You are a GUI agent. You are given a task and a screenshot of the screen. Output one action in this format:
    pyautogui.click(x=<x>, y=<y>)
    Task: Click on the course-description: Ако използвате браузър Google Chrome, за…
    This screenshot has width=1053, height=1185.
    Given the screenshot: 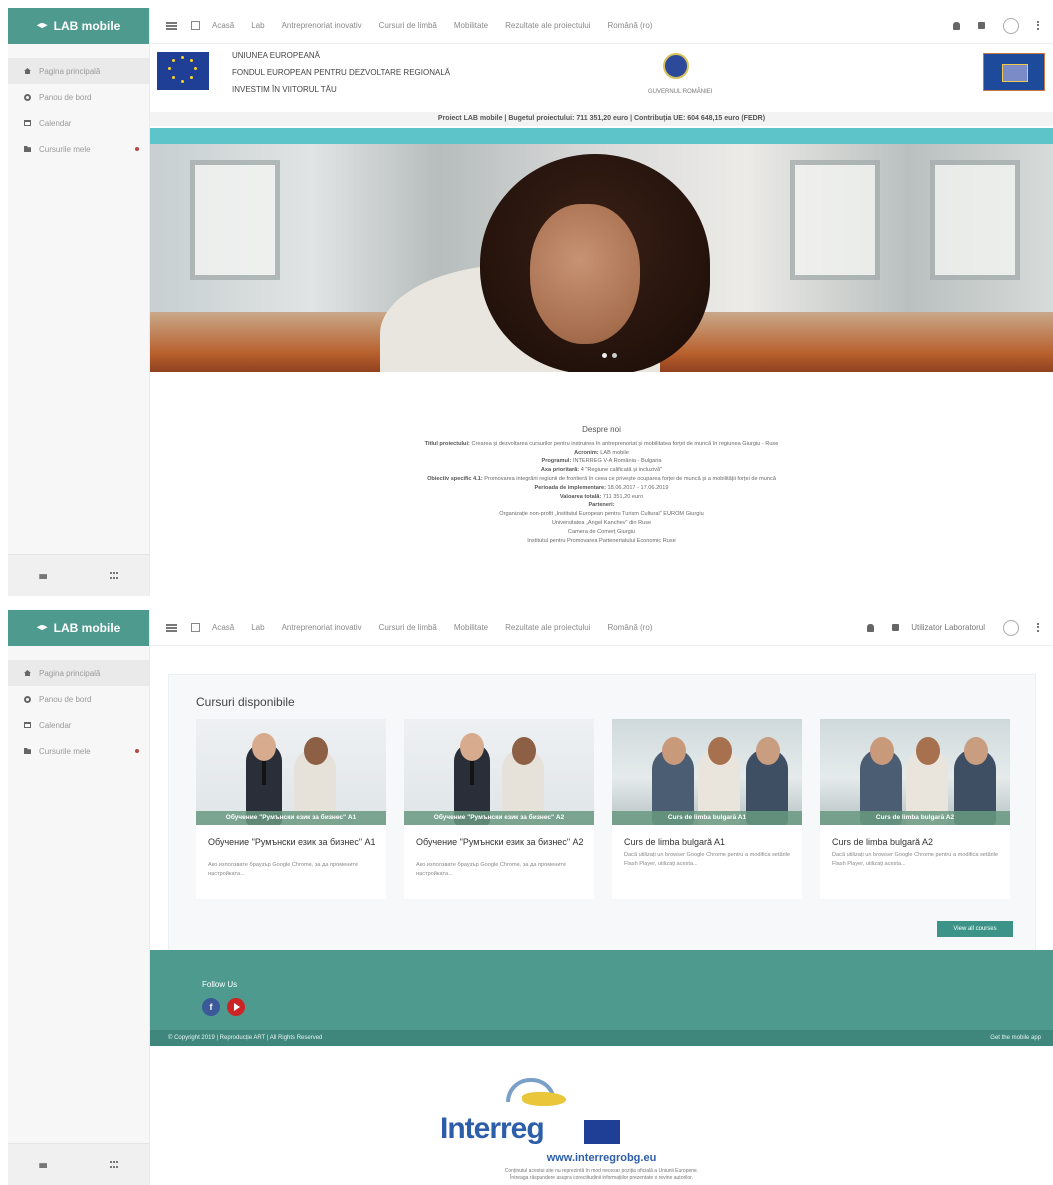 What is the action you would take?
    pyautogui.click(x=283, y=869)
    